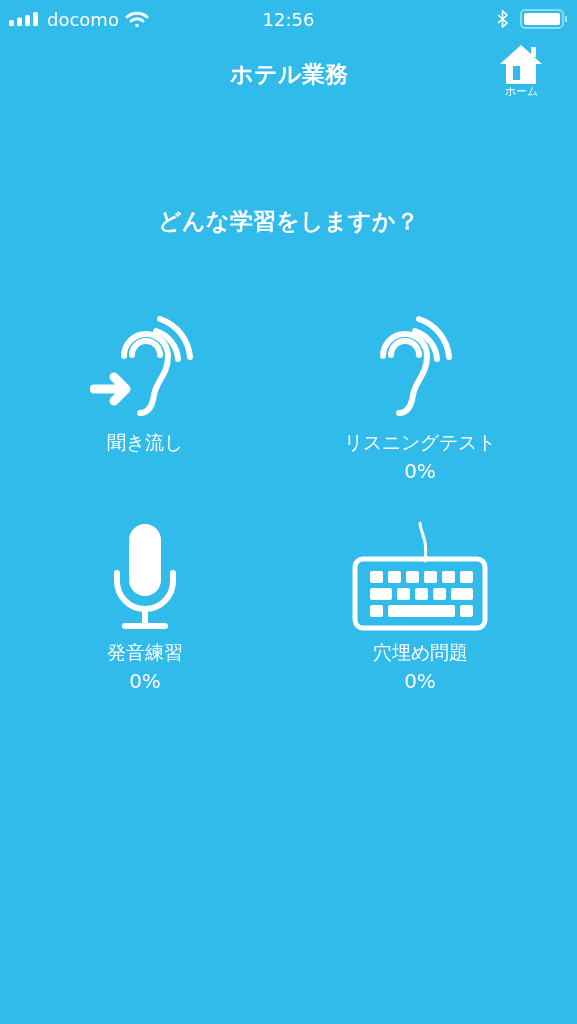 The height and width of the screenshot is (1024, 577). Describe the element at coordinates (83, 19) in the screenshot. I see `carrier-name: docomo` at that location.